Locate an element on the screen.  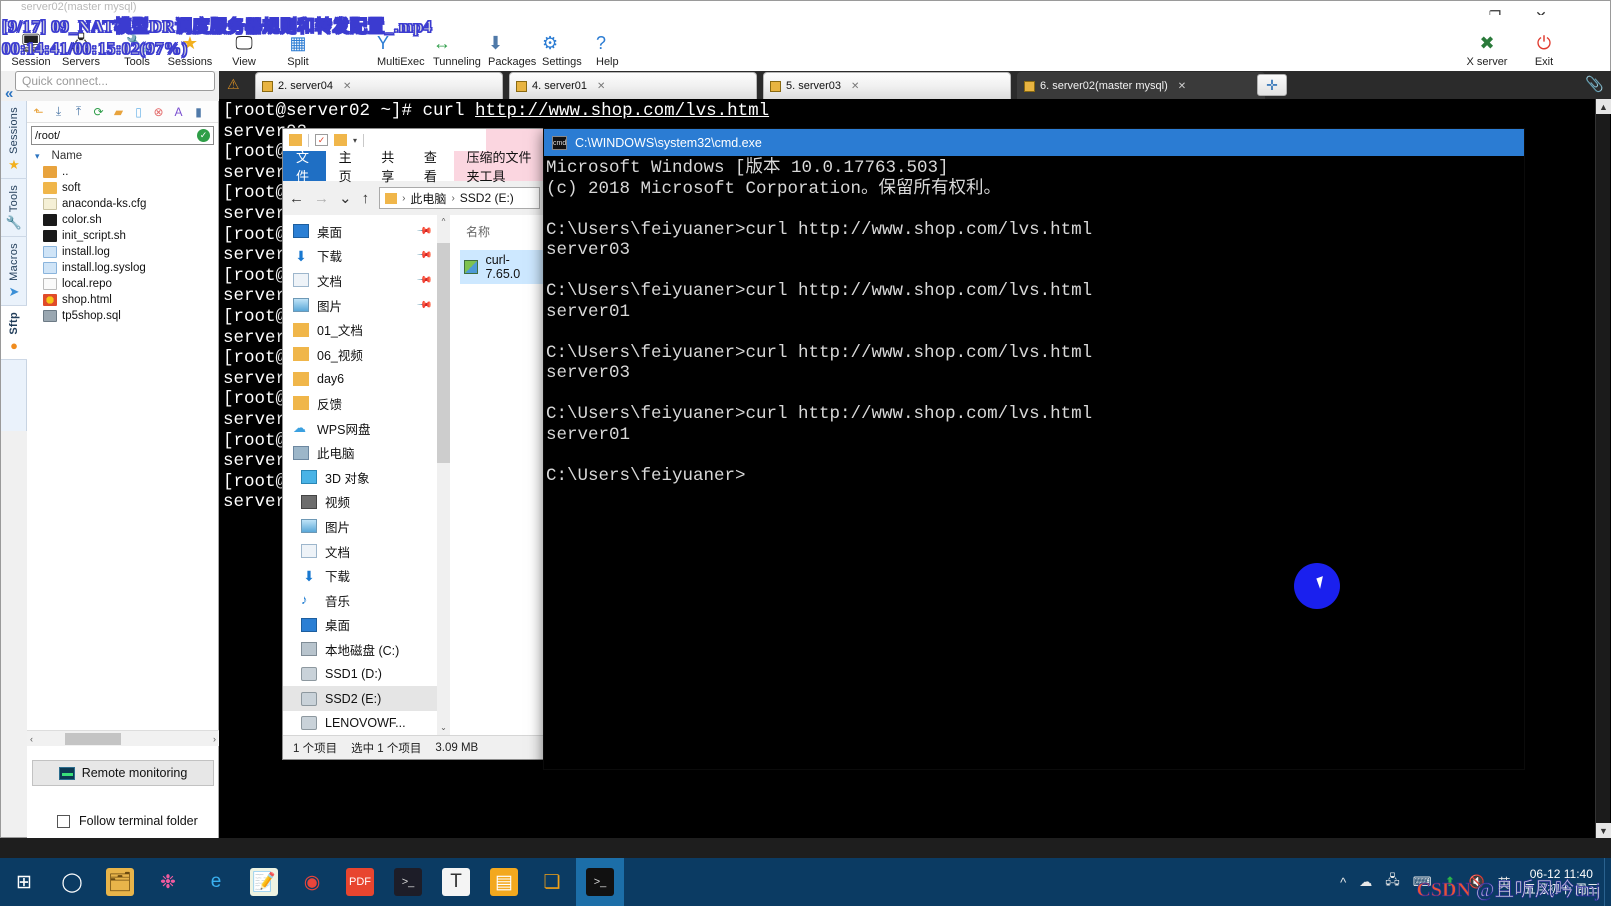
securecrt-app: >_ is located at coordinates (408, 882).